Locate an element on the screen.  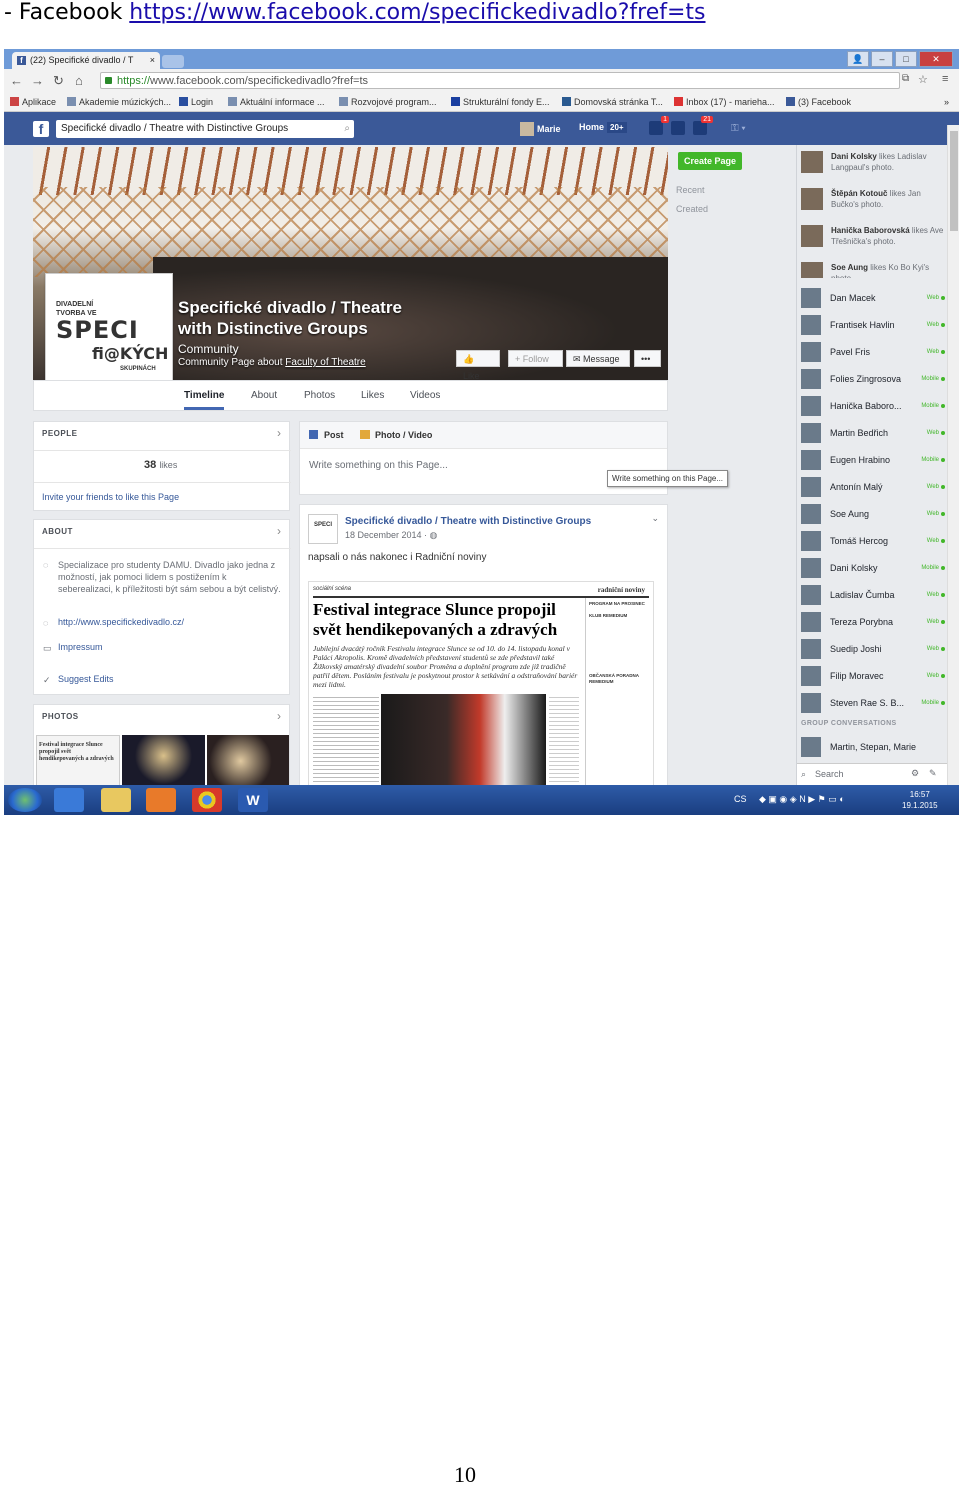
user-profile-icon: 👤 is located at coordinates (858, 59).